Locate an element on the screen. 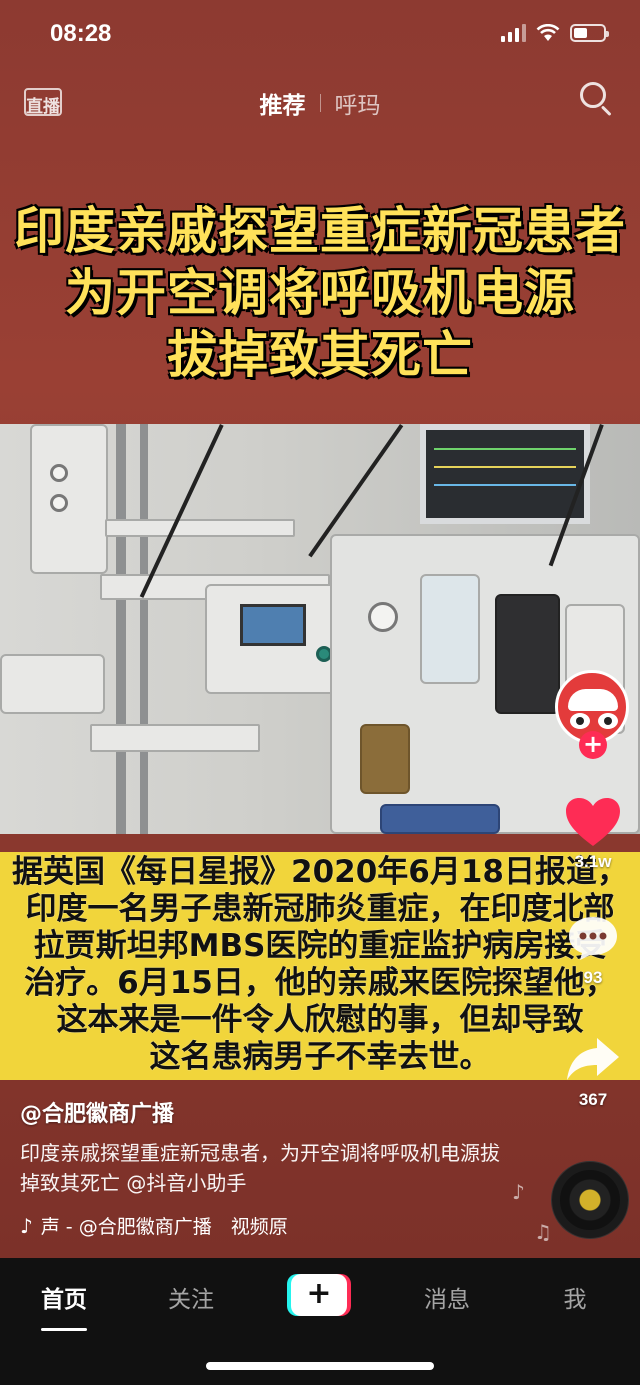  tab-home: 首页 is located at coordinates (64, 1297).